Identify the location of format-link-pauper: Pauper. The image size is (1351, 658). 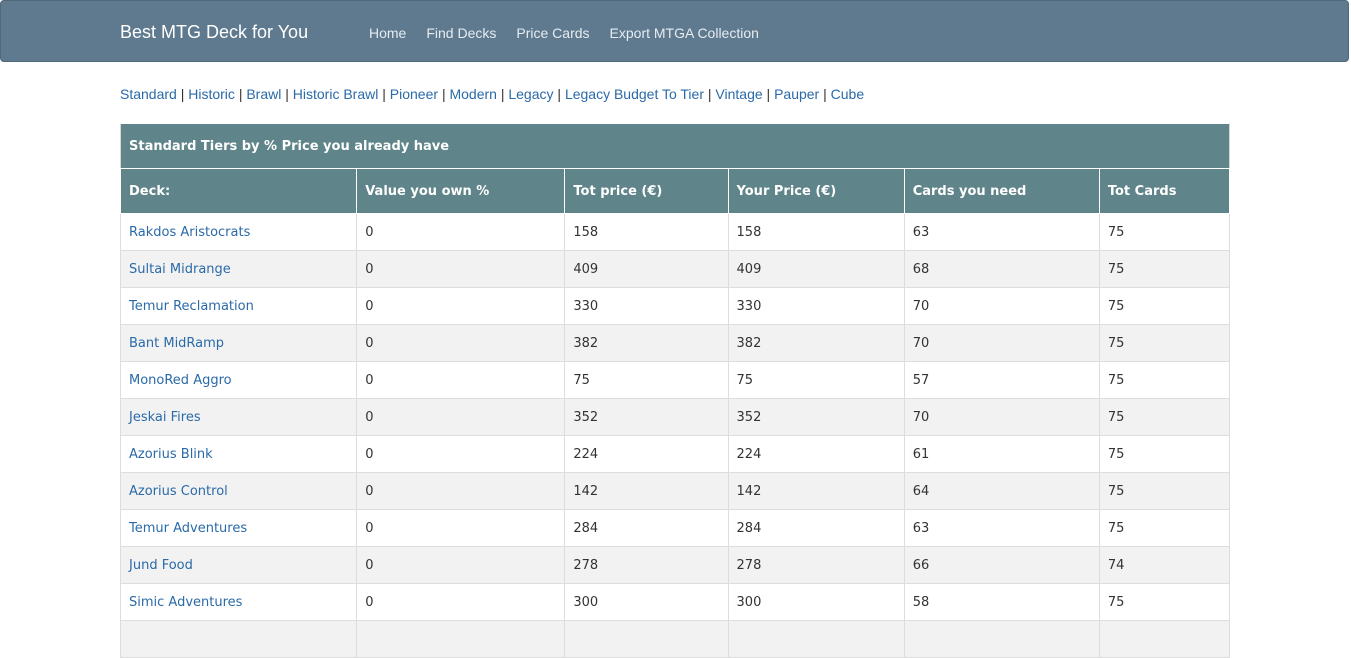
(796, 94).